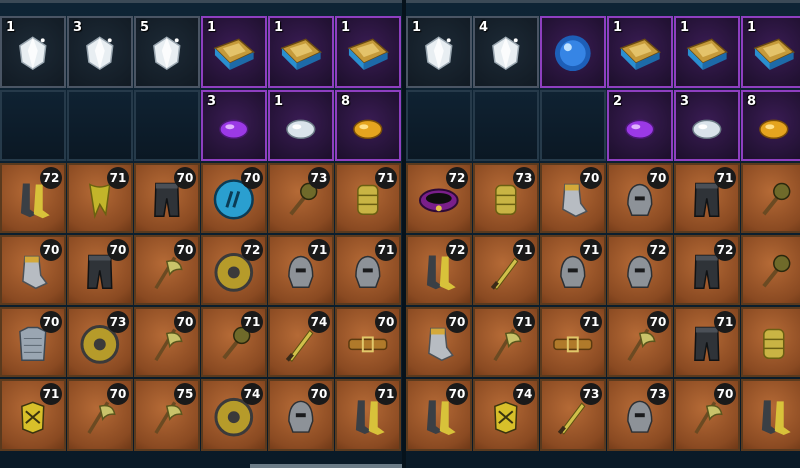 Image resolution: width=800 pixels, height=468 pixels. I want to click on resource-slot: 3, so click(100, 52).